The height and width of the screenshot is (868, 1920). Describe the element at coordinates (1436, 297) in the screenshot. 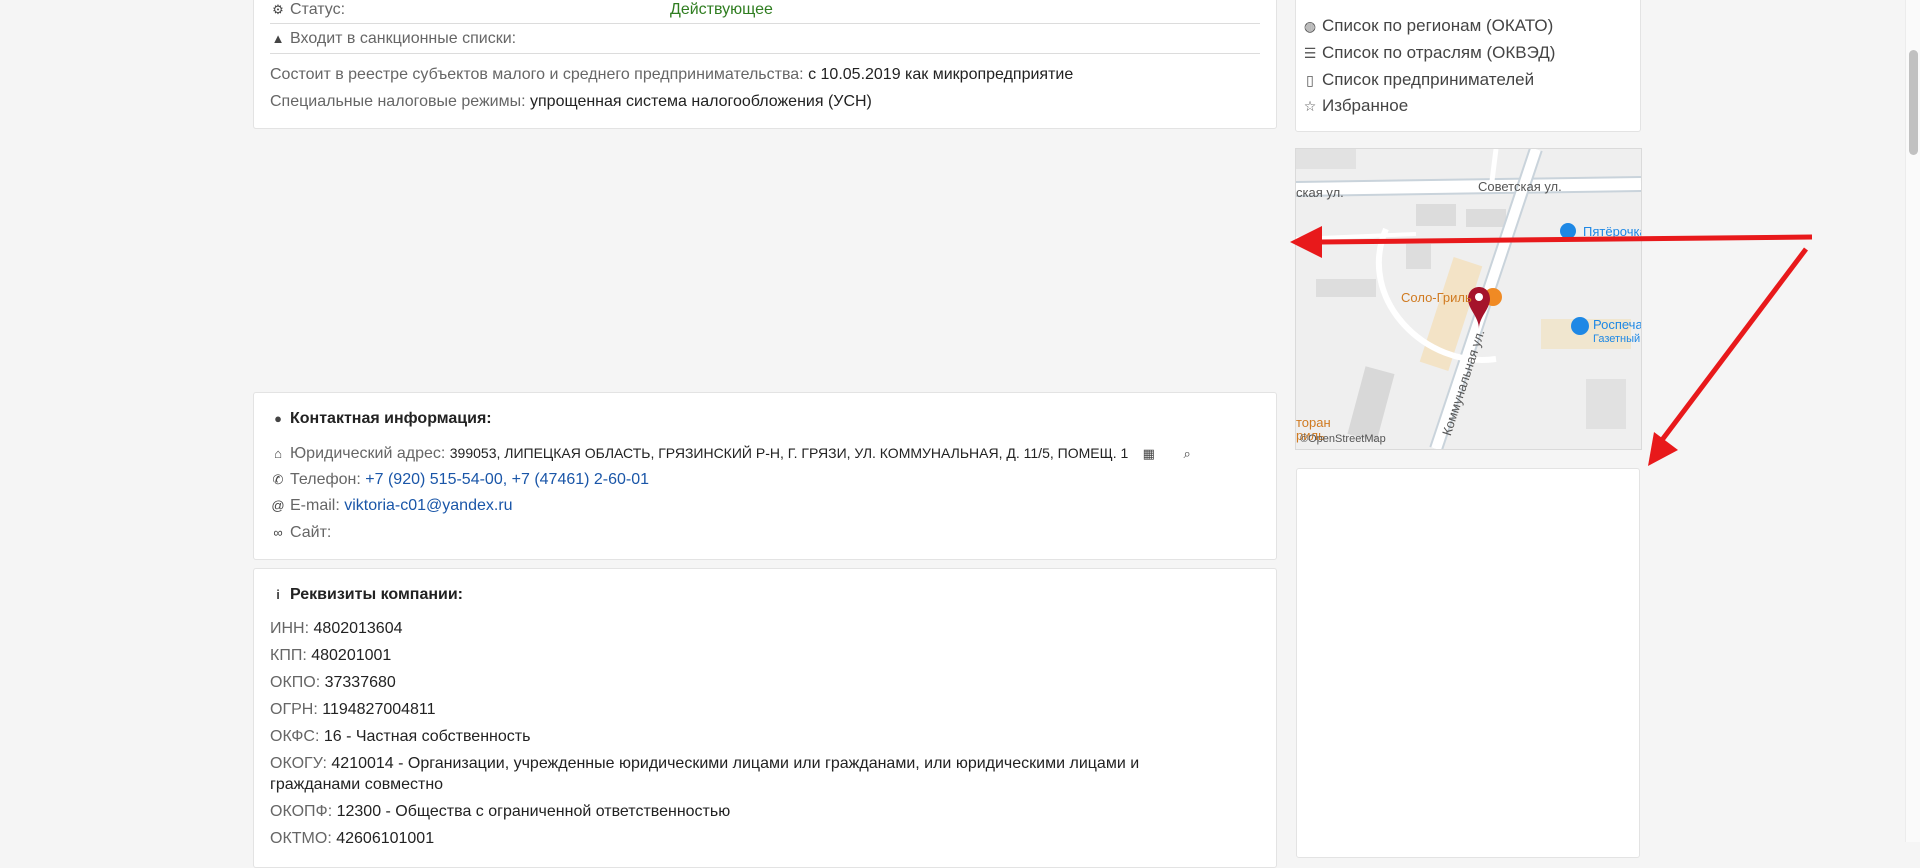

I see `map-poi-label: Соло-Гриль` at that location.